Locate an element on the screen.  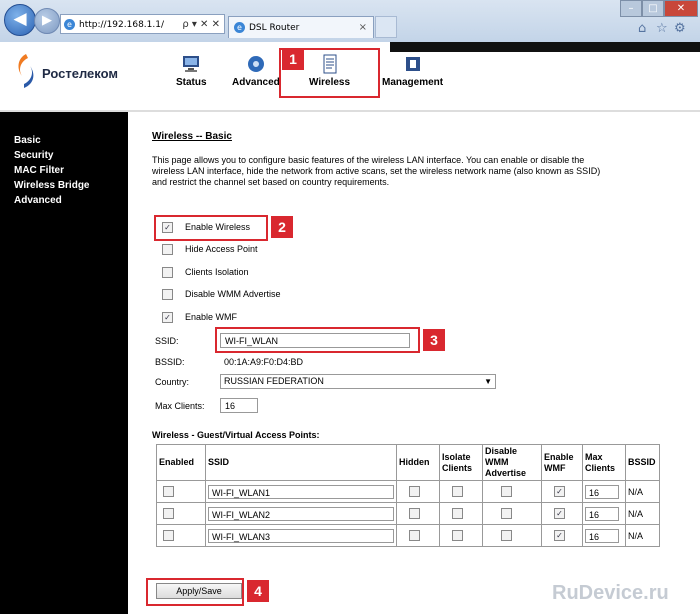
guest-ssid-input: WI-FI_WLAN2 is located at coordinates (301, 513).